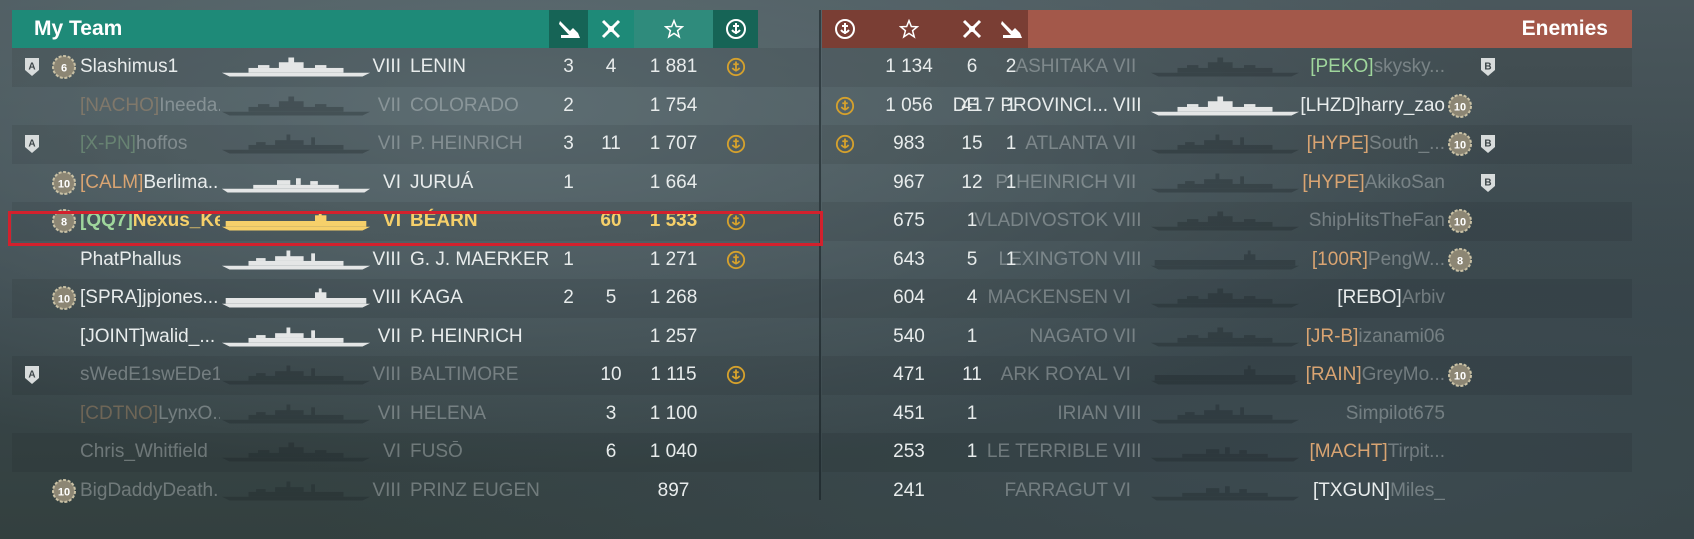 This screenshot has height=539, width=1694. I want to click on player-row: Chris_Whitfield VI FUSŌ 6 1 040, so click(415, 452).